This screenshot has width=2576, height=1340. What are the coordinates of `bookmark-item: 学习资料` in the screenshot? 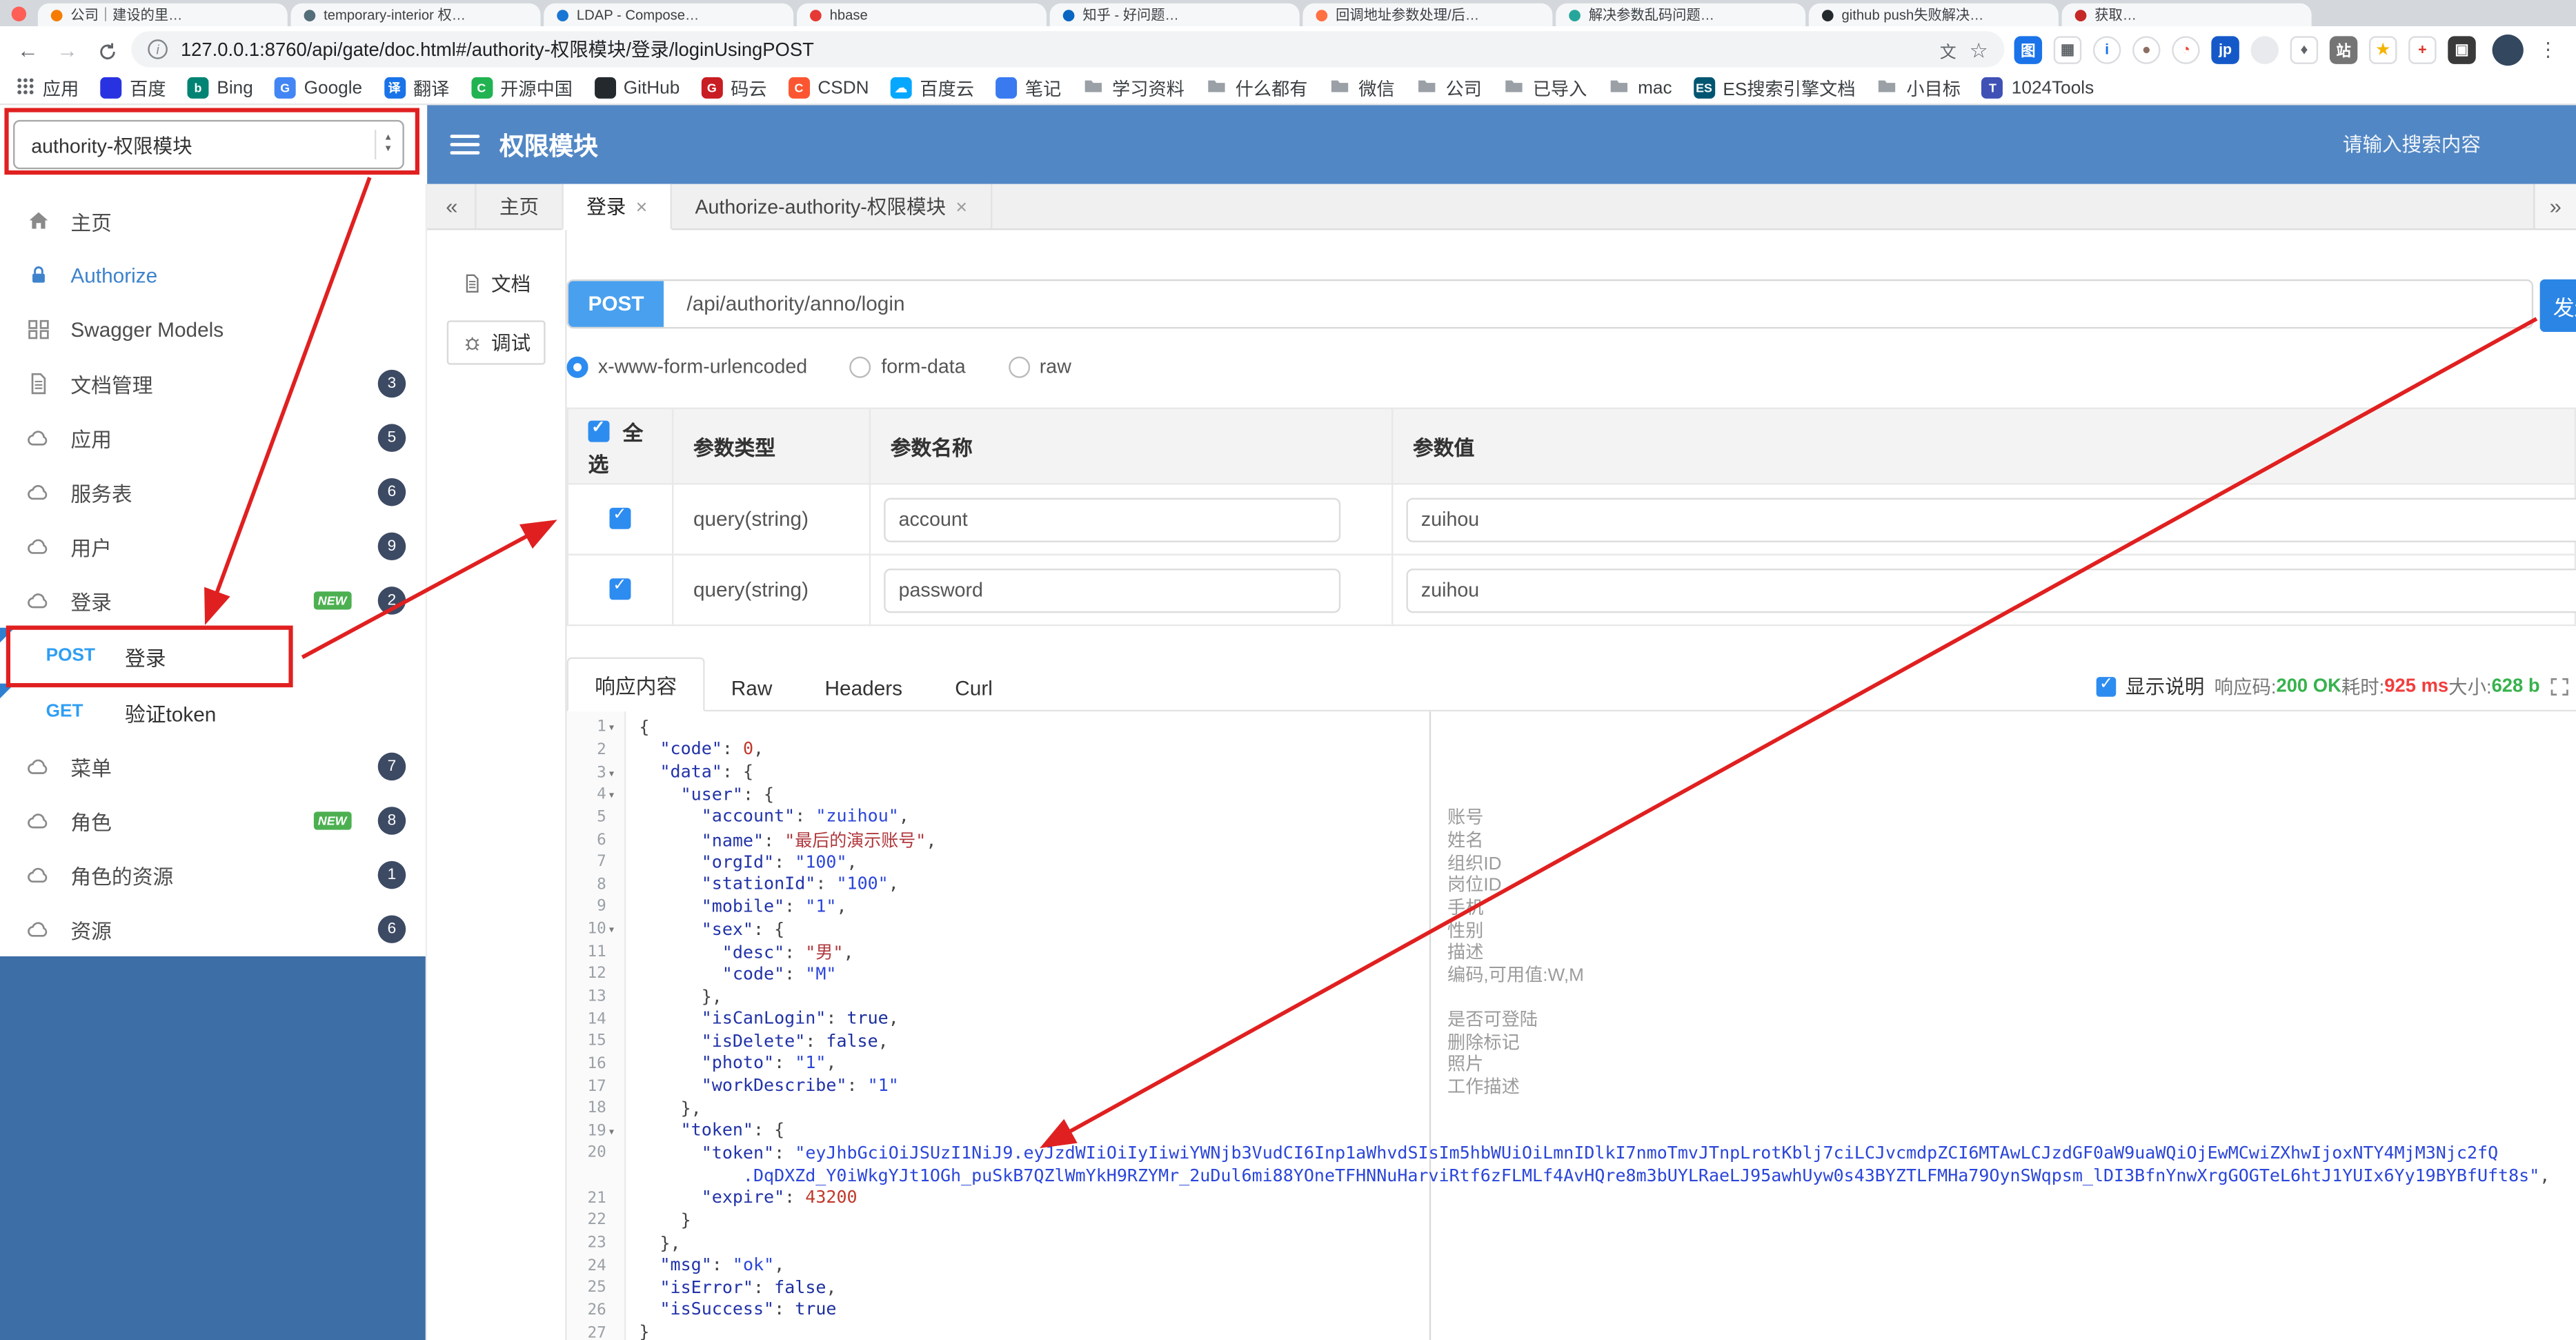 It's located at (1133, 88).